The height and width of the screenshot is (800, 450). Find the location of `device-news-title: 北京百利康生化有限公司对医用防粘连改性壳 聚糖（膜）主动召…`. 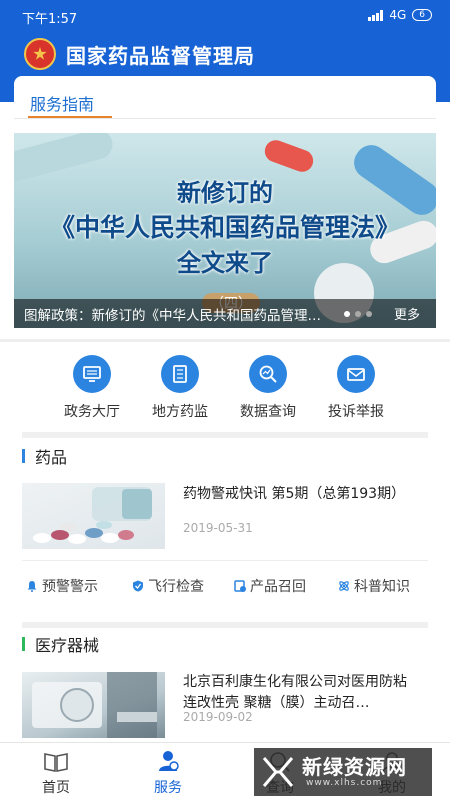

device-news-title: 北京百利康生化有限公司对医用防粘连改性壳 聚糖（膜）主动召… is located at coordinates (300, 693).